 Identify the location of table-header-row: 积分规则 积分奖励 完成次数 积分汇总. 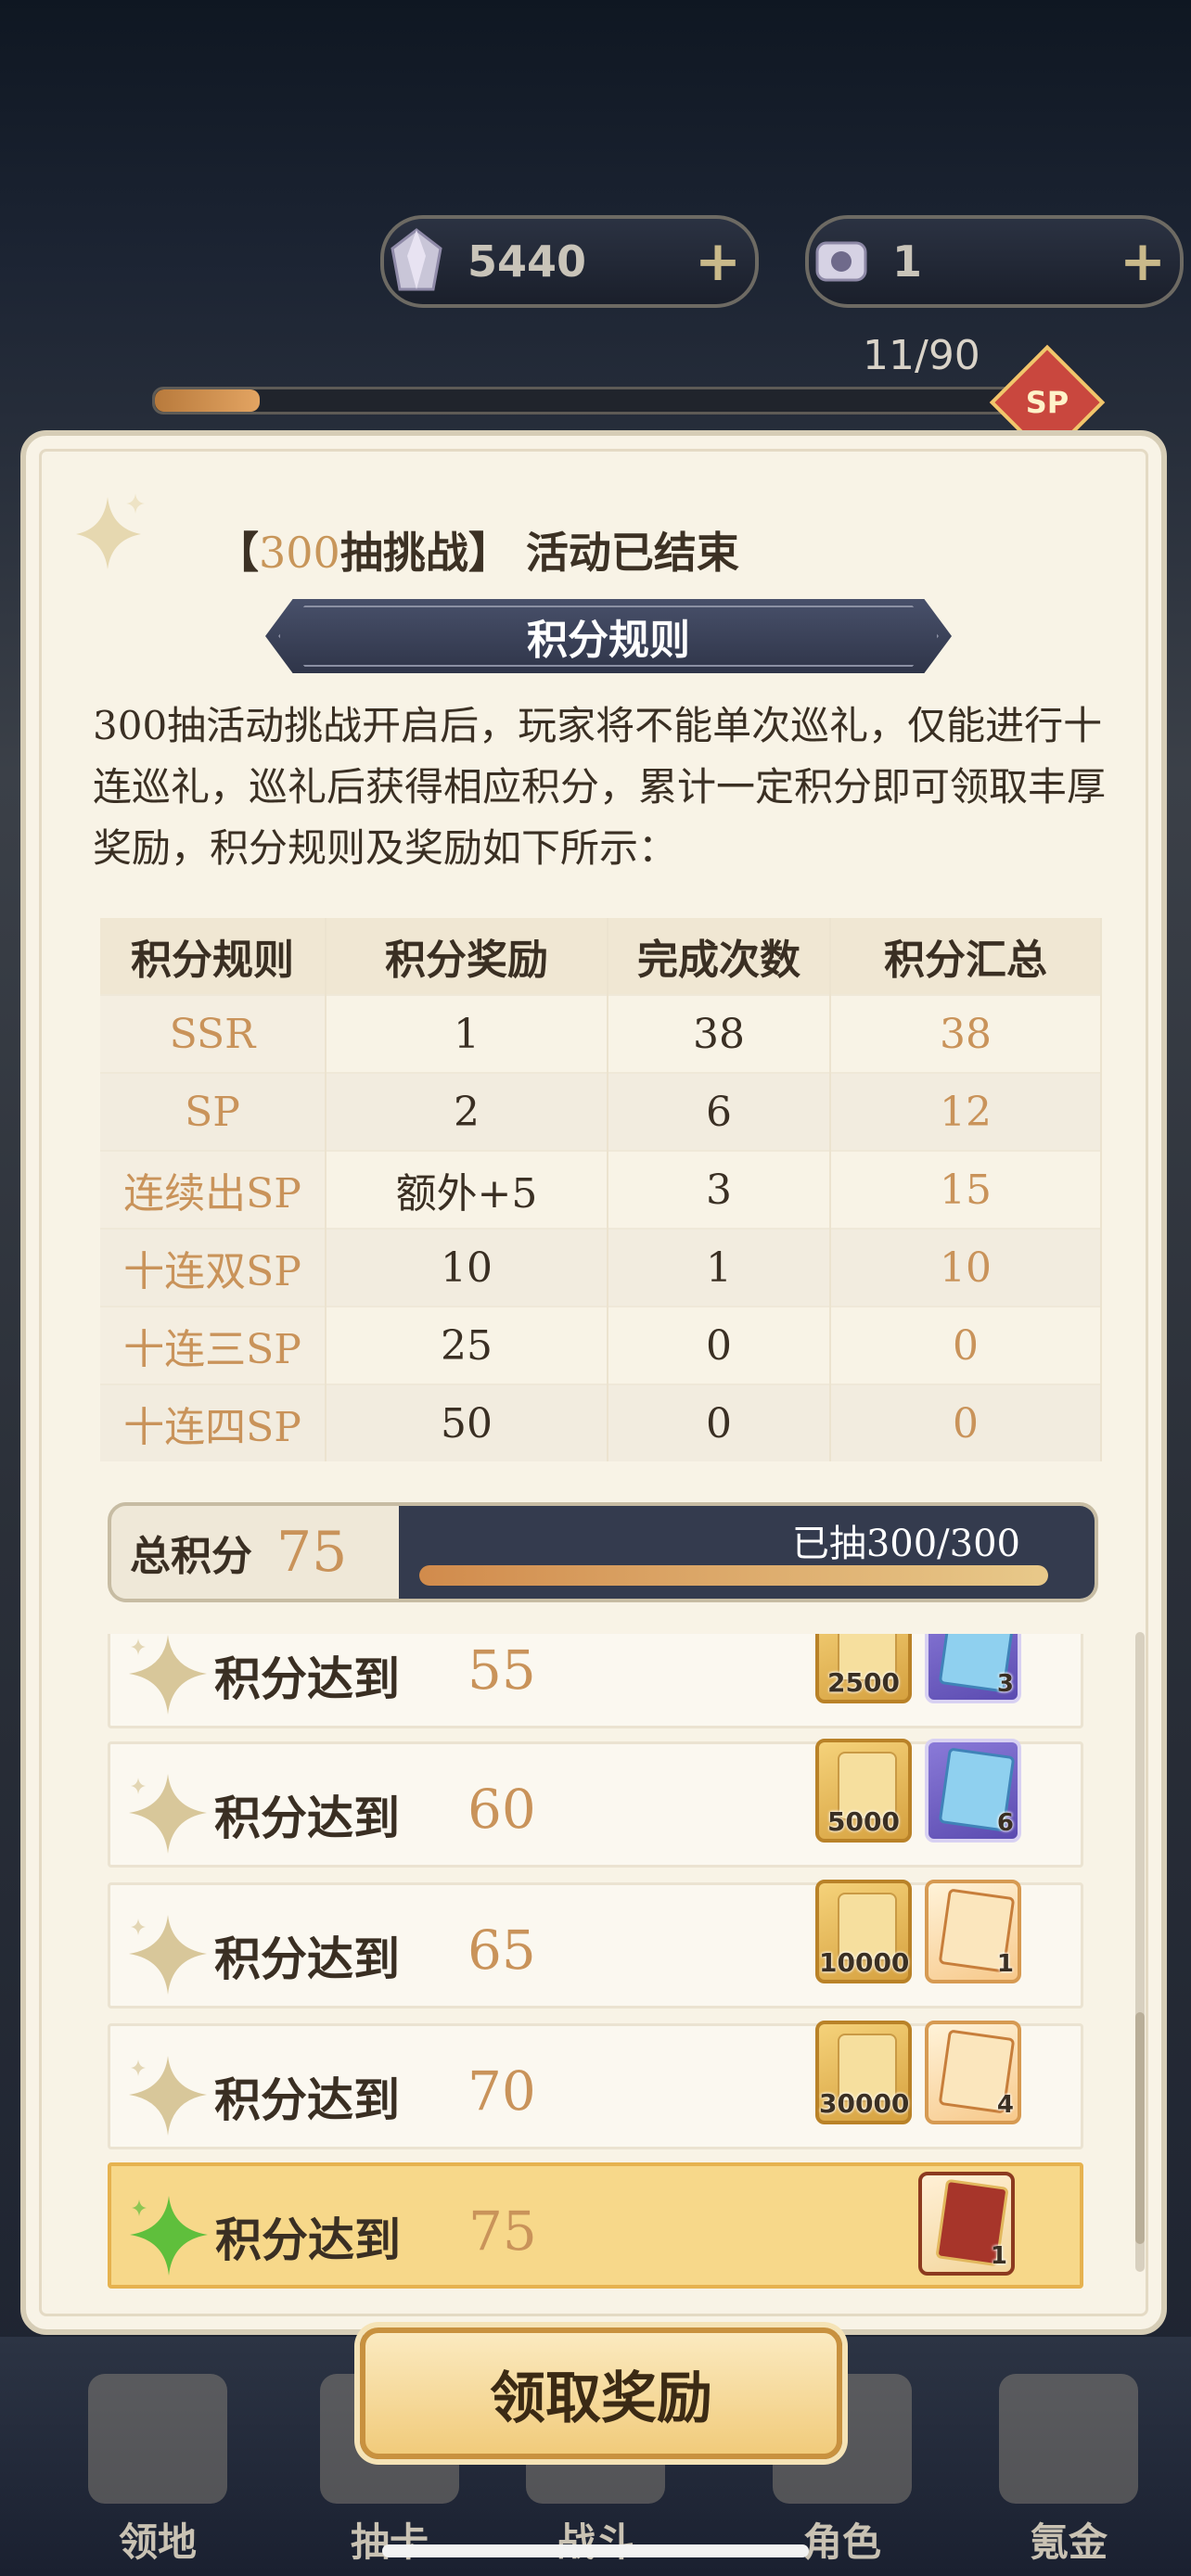
(601, 957).